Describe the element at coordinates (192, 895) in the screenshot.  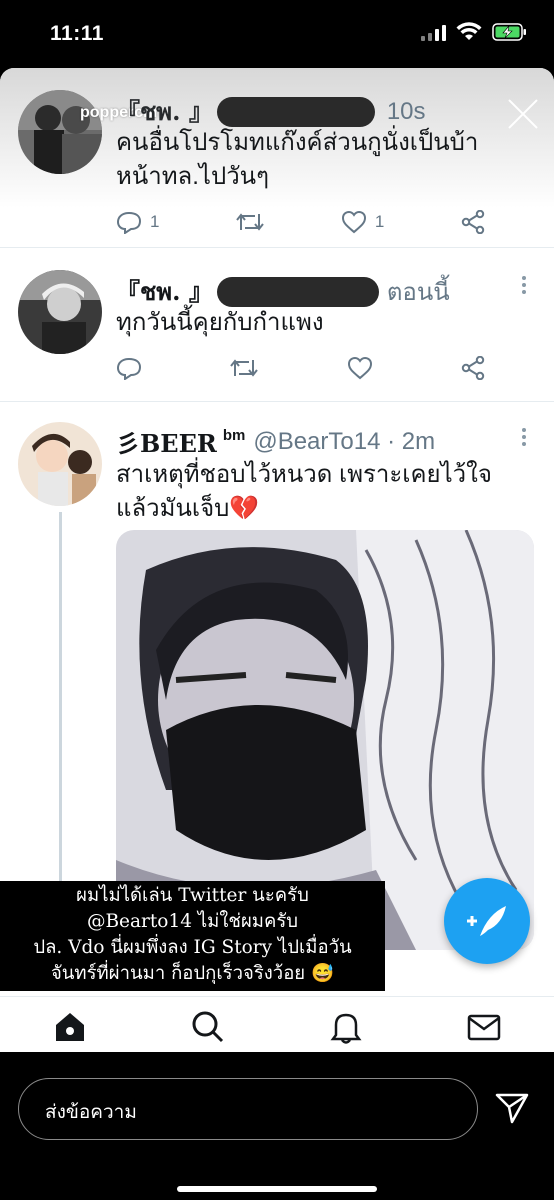
I see `caption-line: ผมไม่ได้เล่น Twitter นะครับ` at that location.